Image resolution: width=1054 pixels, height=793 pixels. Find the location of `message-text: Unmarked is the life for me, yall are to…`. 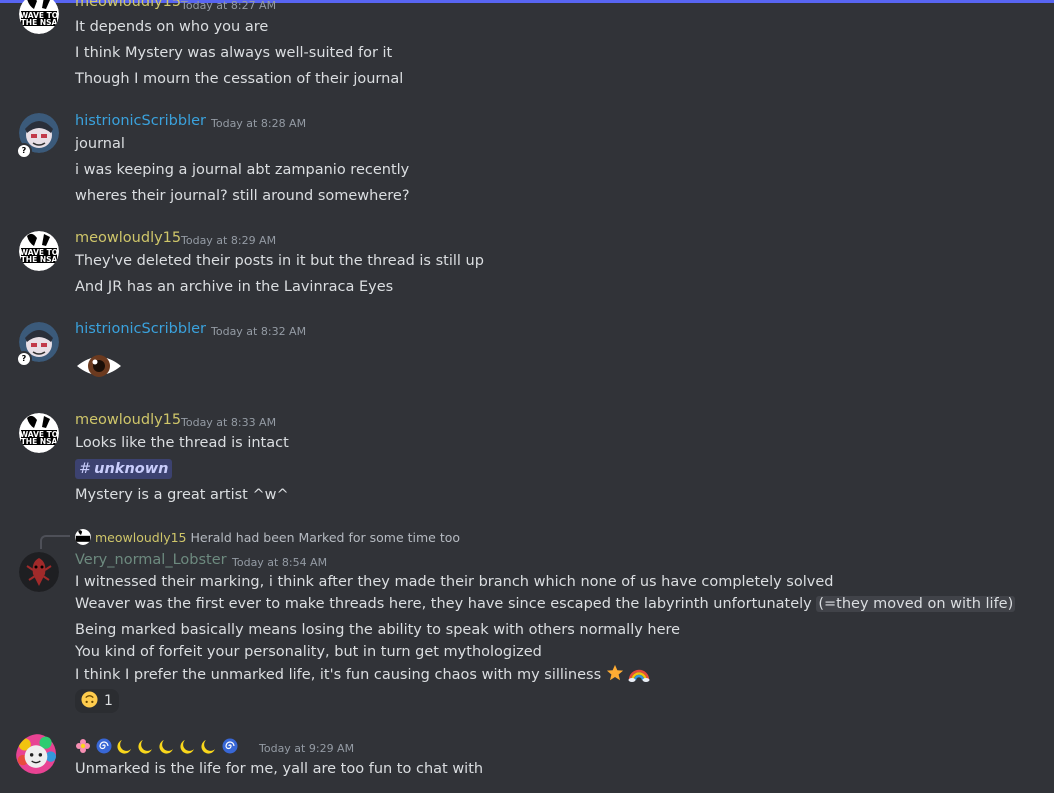

message-text: Unmarked is the life for me, yall are to… is located at coordinates (279, 769).